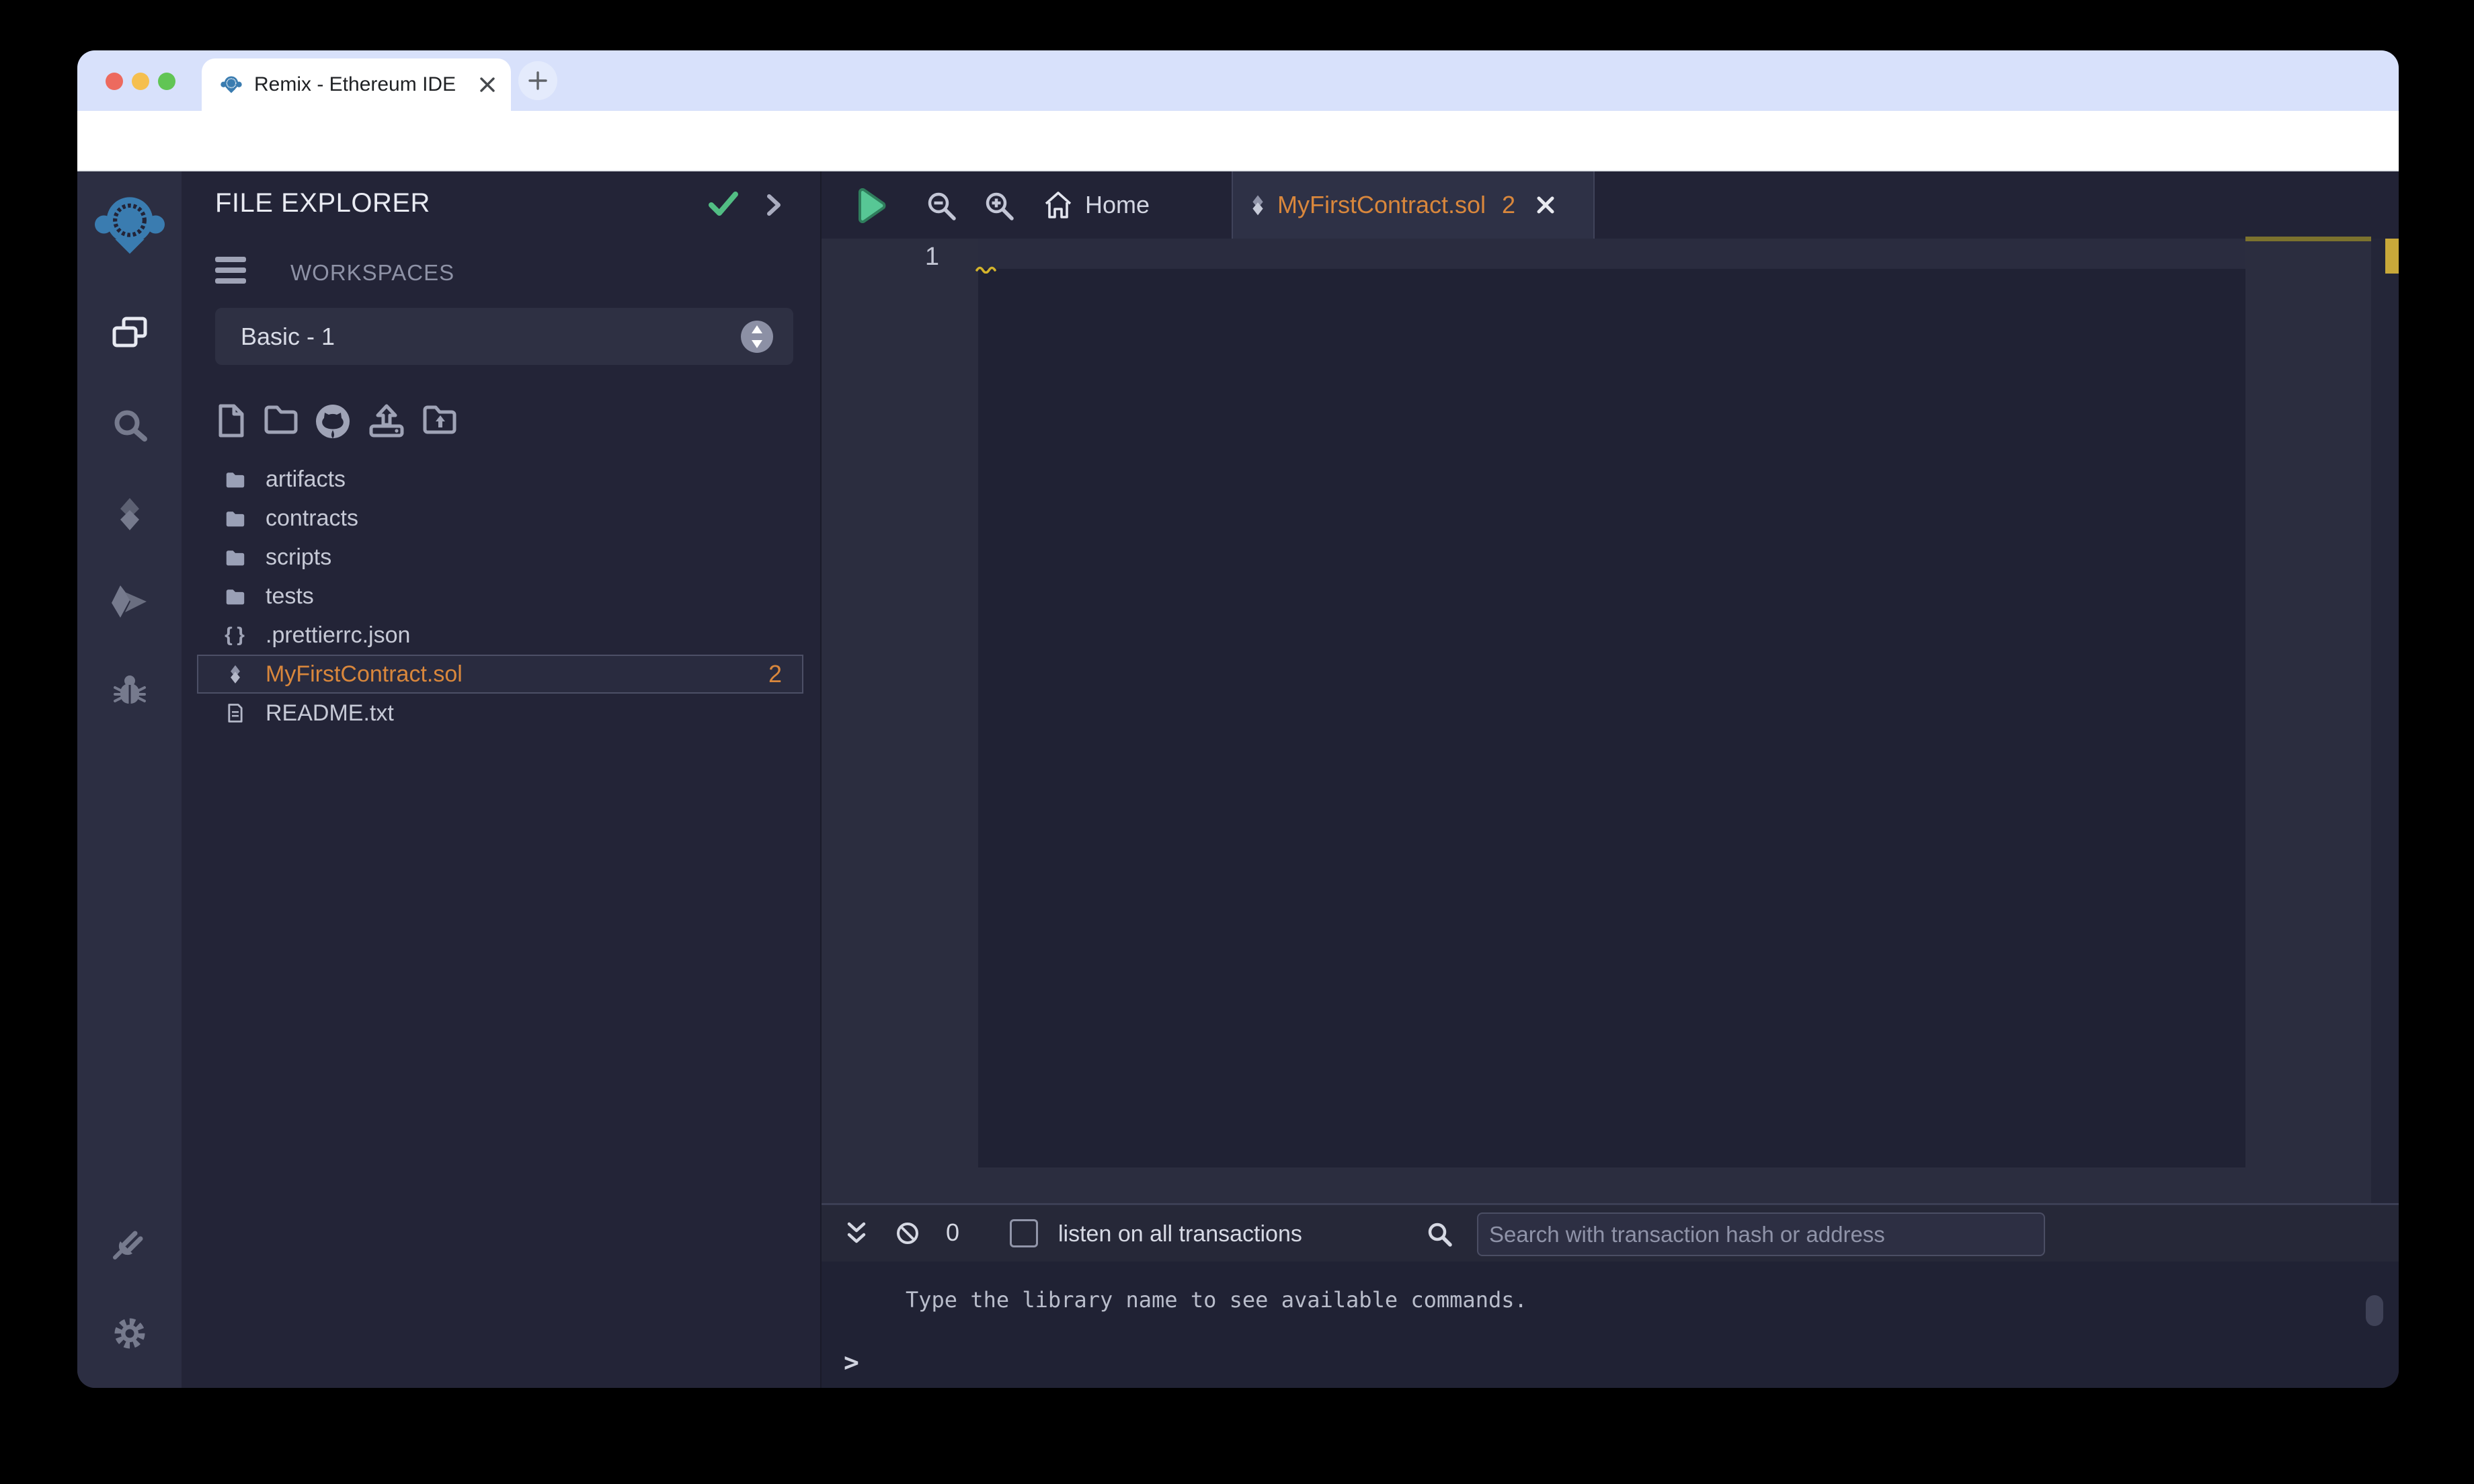 The width and height of the screenshot is (2474, 1484). What do you see at coordinates (231, 84) in the screenshot?
I see `remix-favicon` at bounding box center [231, 84].